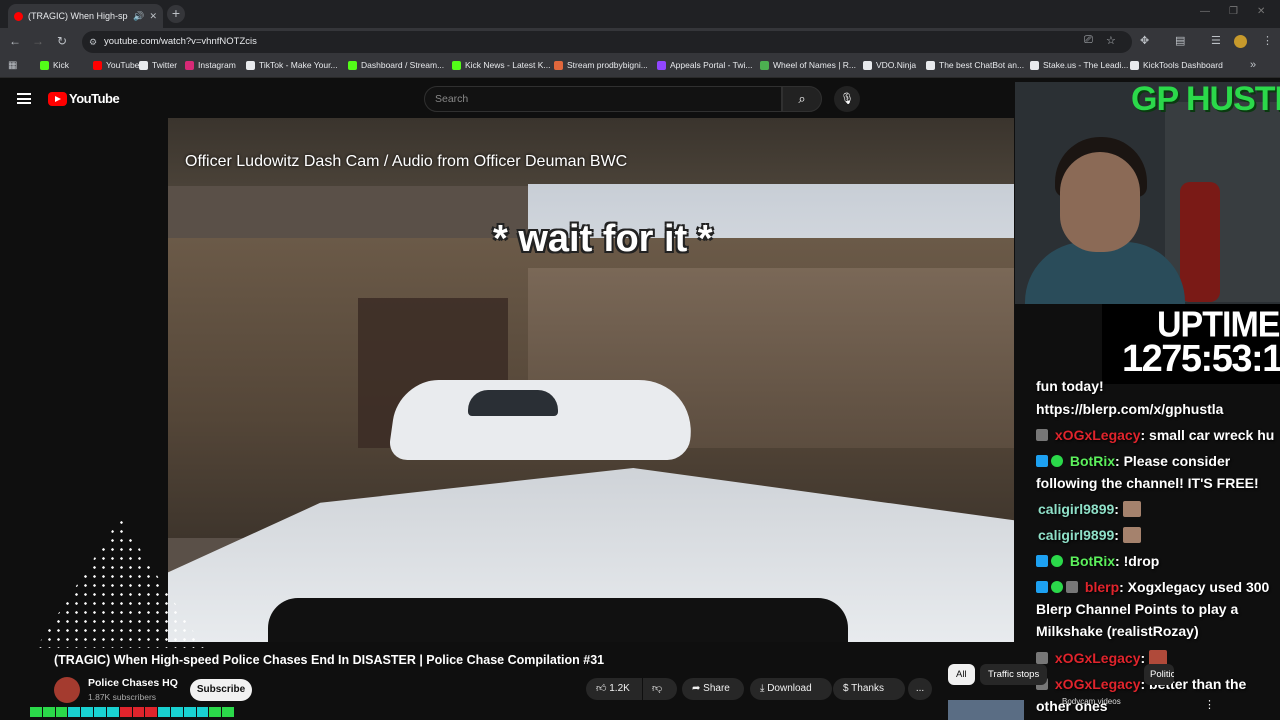 This screenshot has width=1280, height=720. Describe the element at coordinates (221, 690) in the screenshot. I see `subscribe-button: Subscribe` at that location.